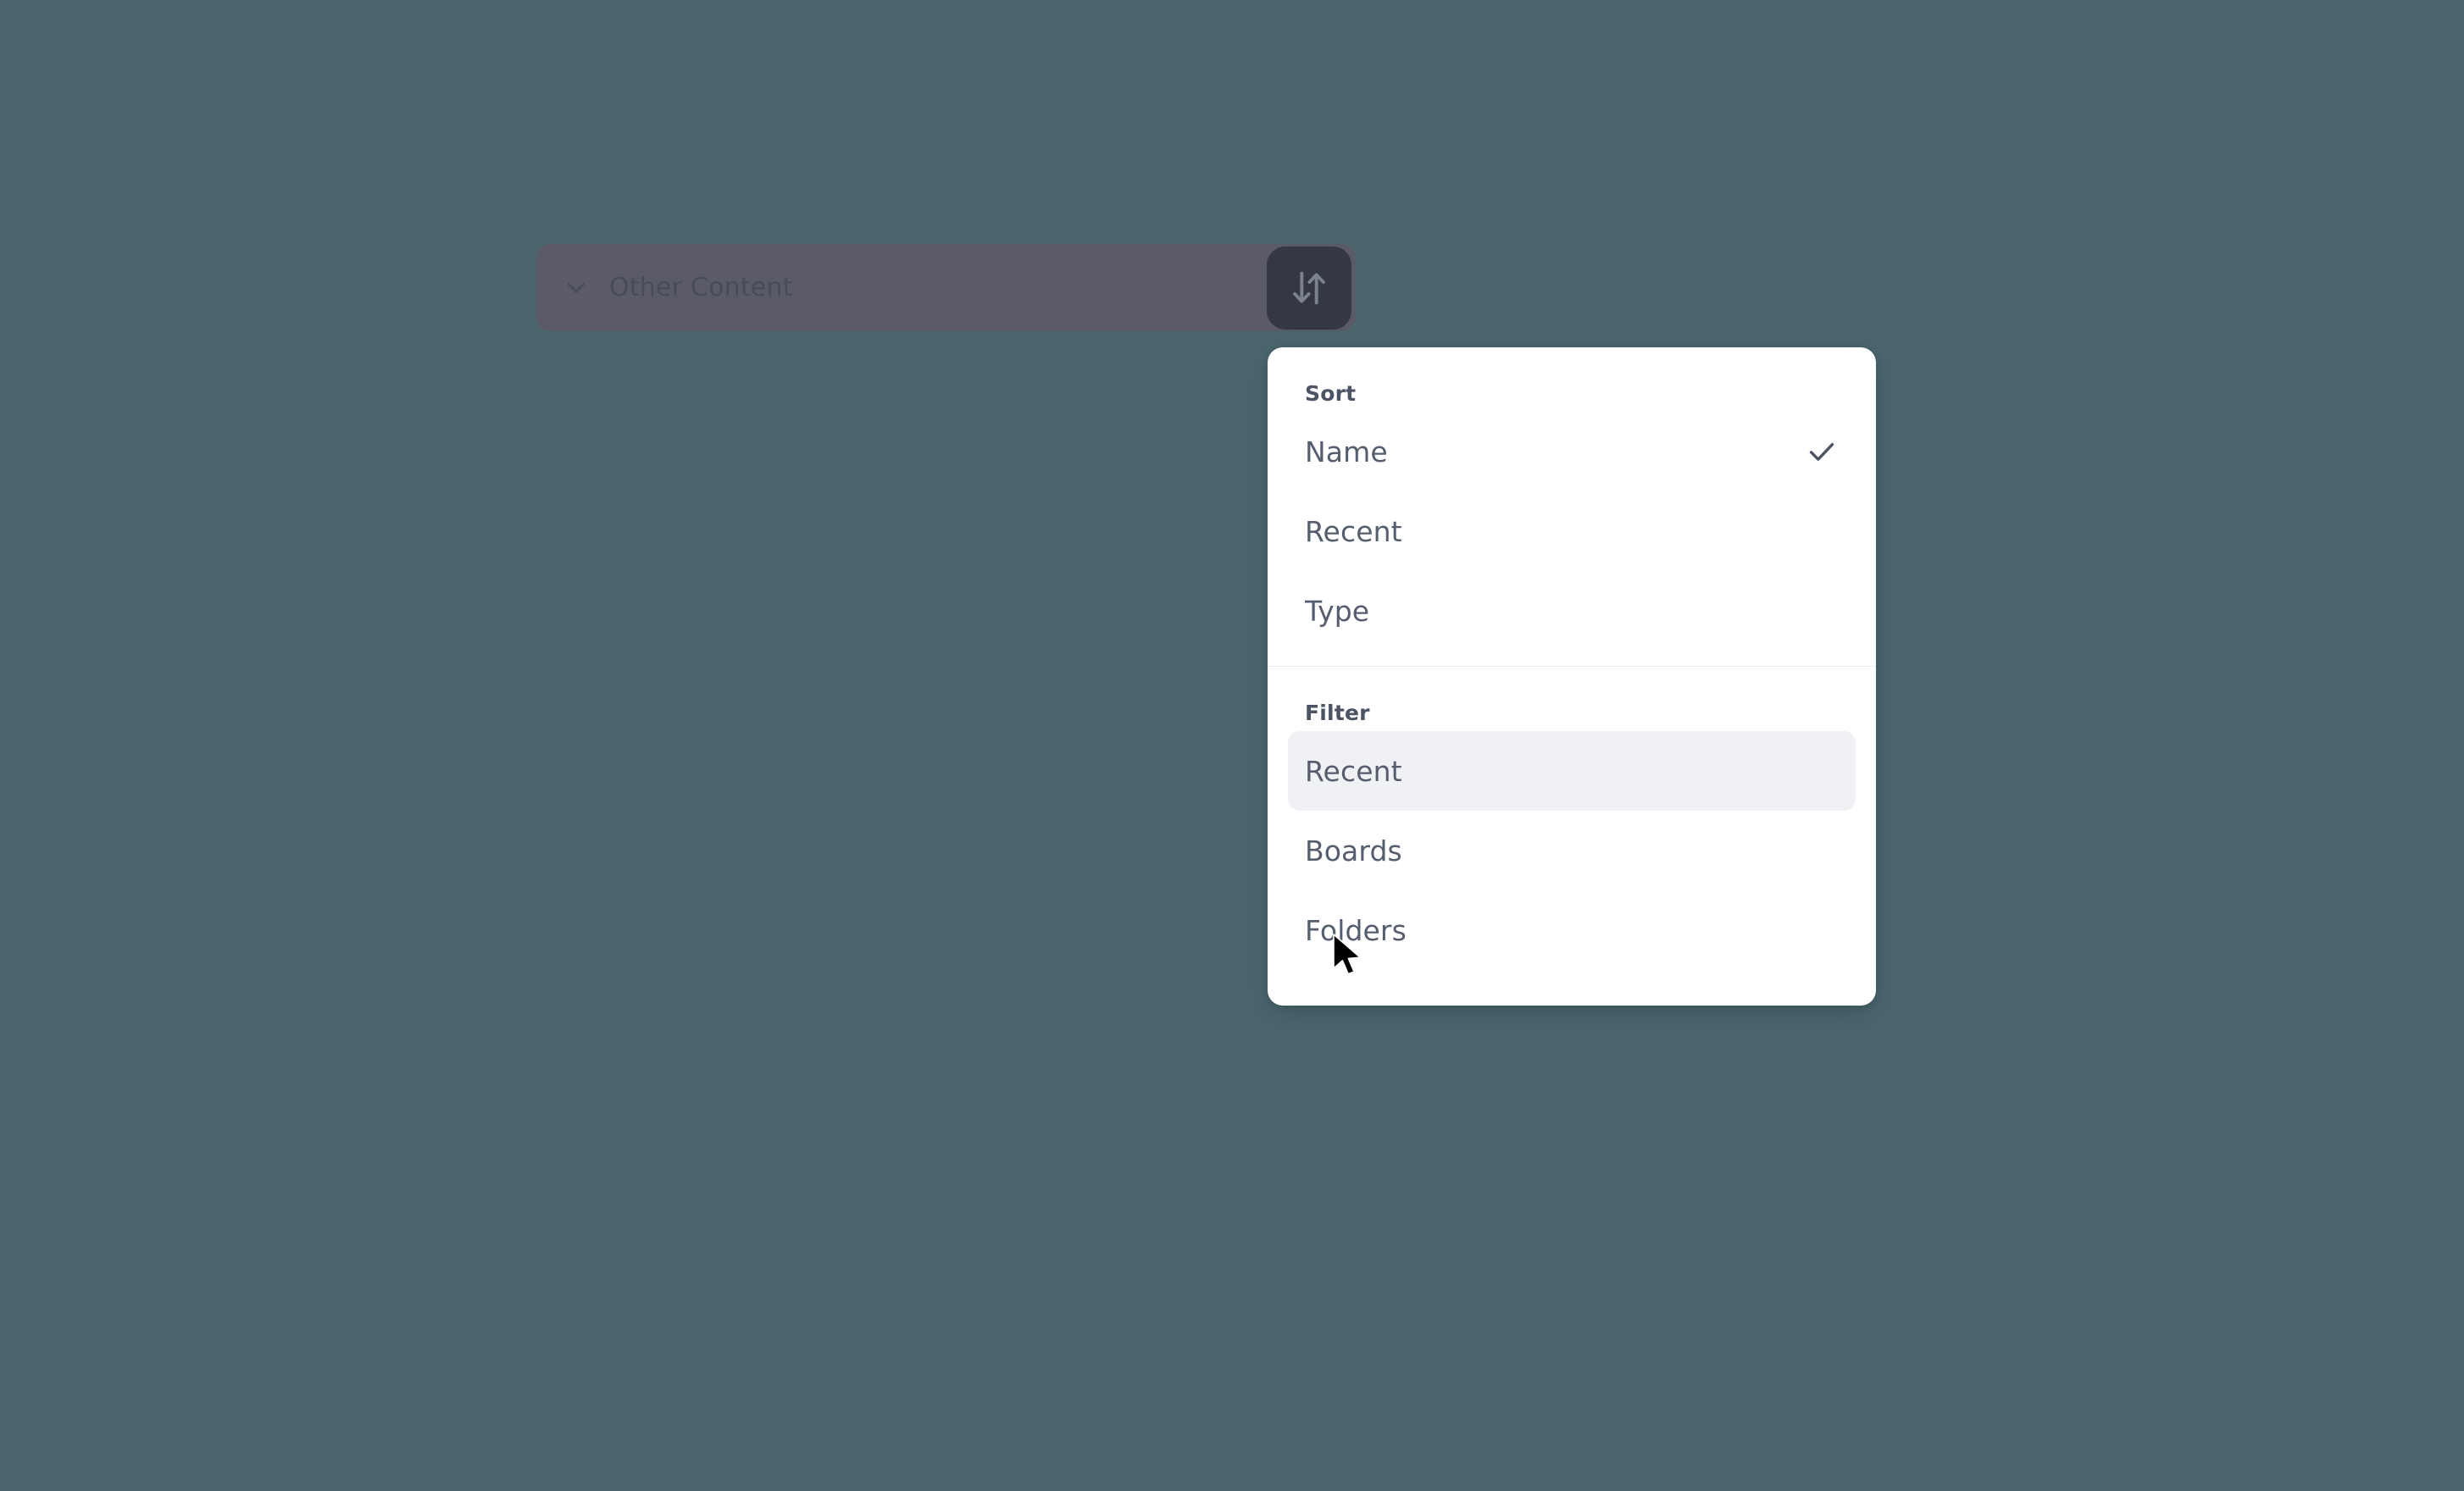 This screenshot has height=1491, width=2464. Describe the element at coordinates (946, 287) in the screenshot. I see `other-content-section-bar: Other Content` at that location.